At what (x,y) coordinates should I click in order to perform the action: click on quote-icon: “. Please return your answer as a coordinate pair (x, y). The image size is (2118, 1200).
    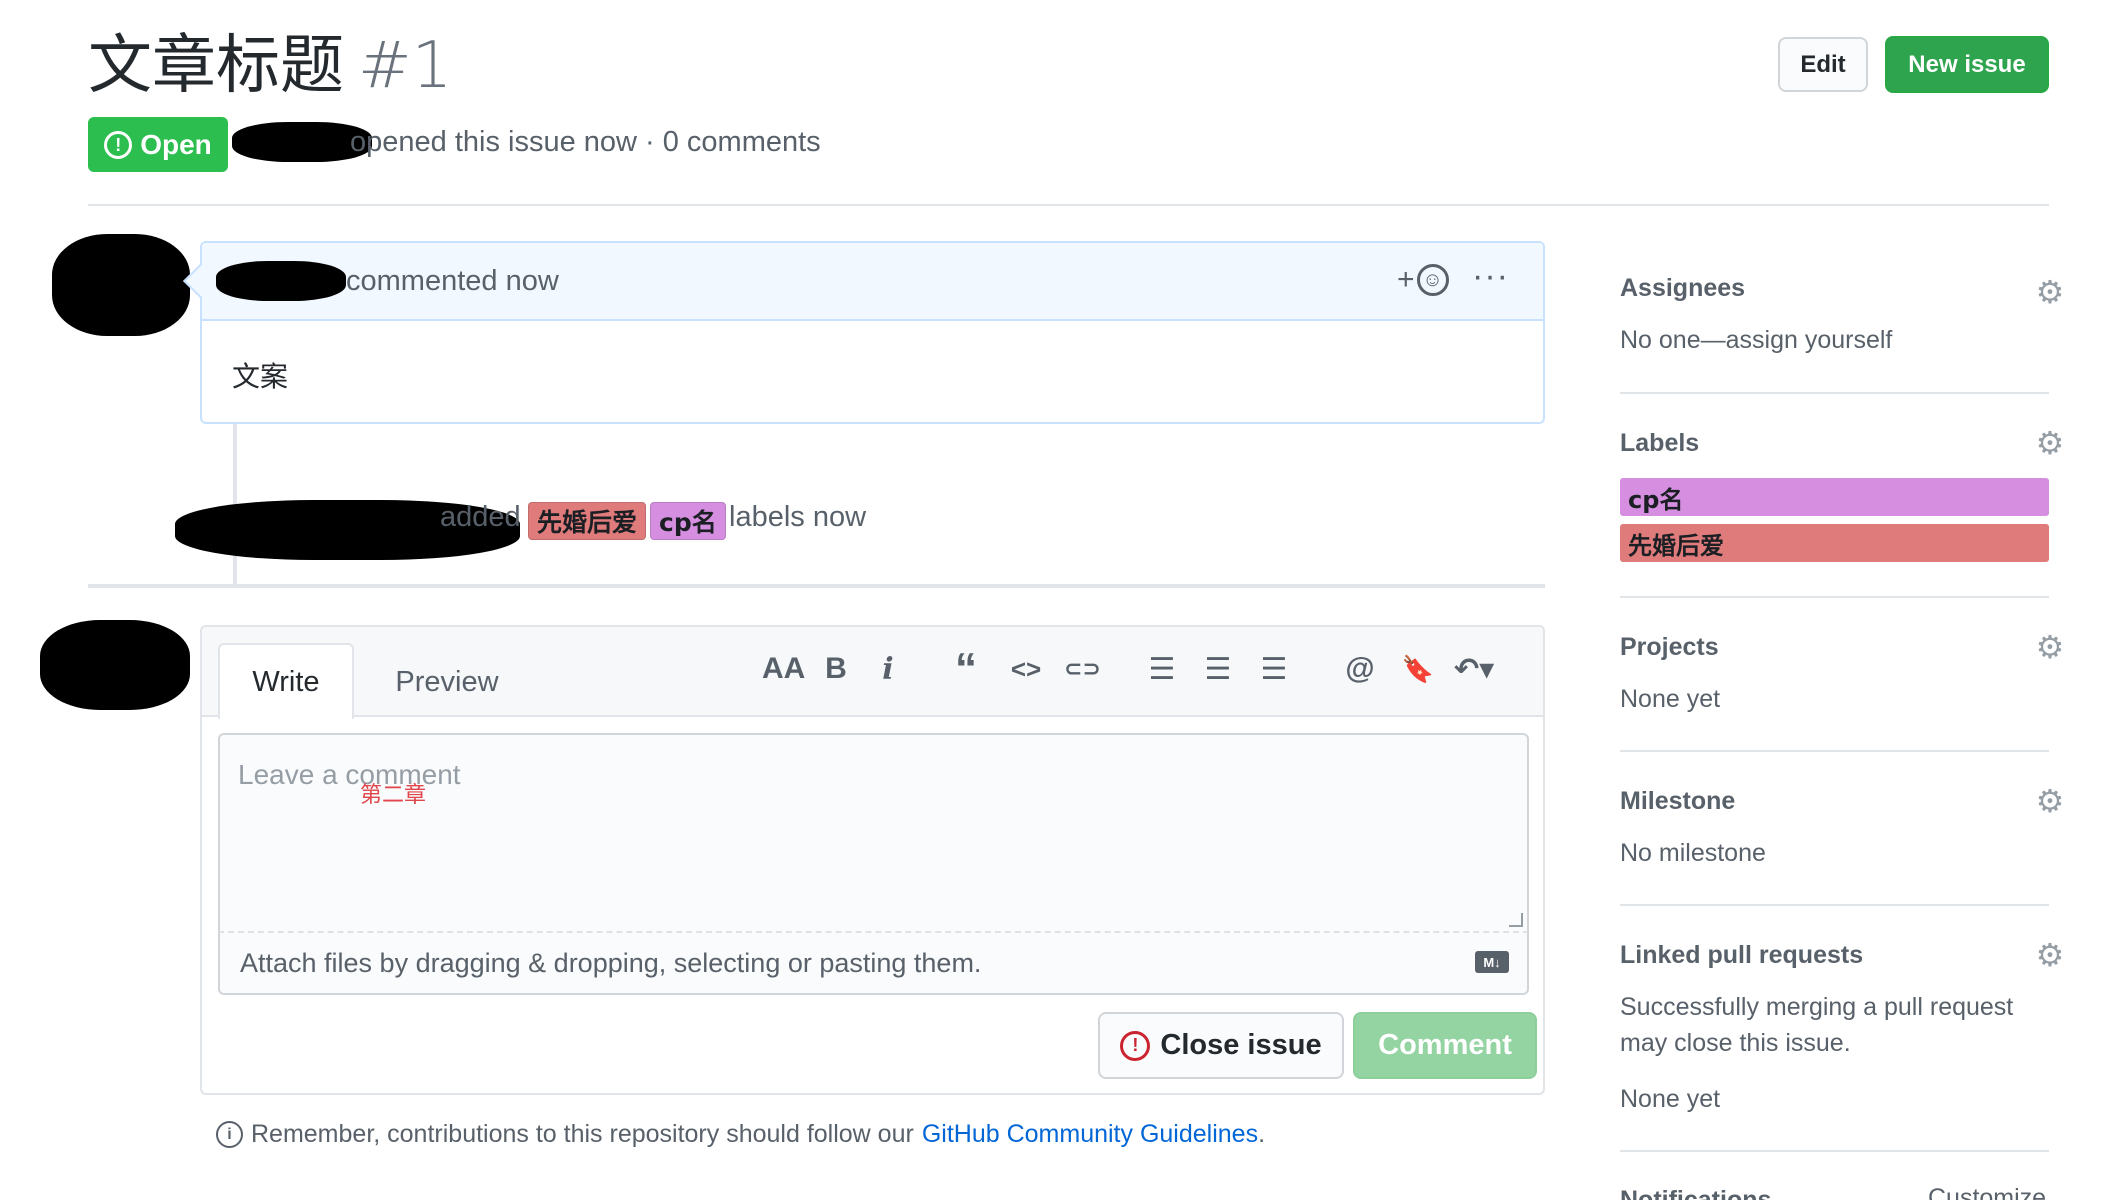
    Looking at the image, I should click on (966, 668).